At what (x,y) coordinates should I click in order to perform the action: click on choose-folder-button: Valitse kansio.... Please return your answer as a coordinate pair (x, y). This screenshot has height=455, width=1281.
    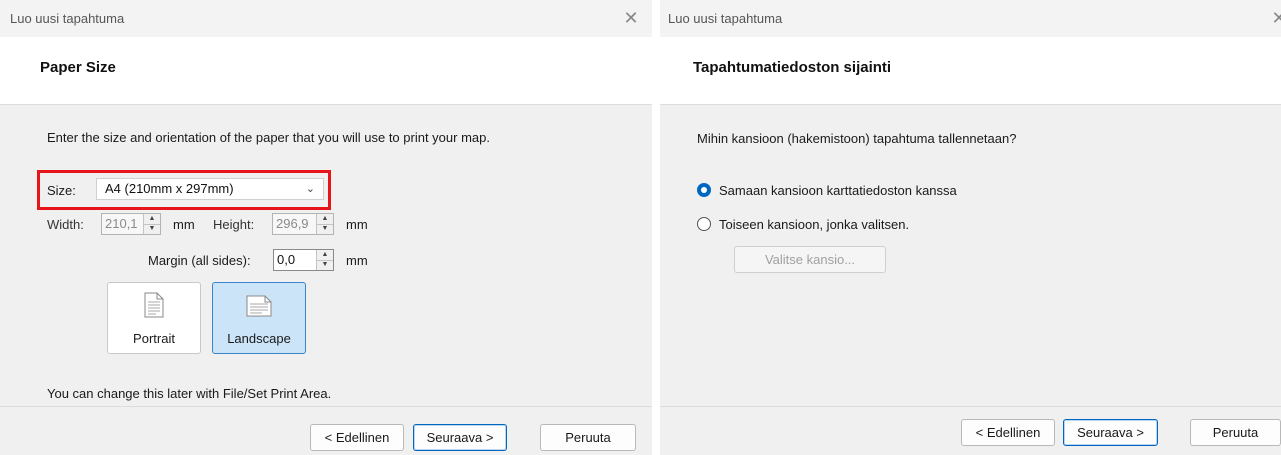
    Looking at the image, I should click on (810, 259).